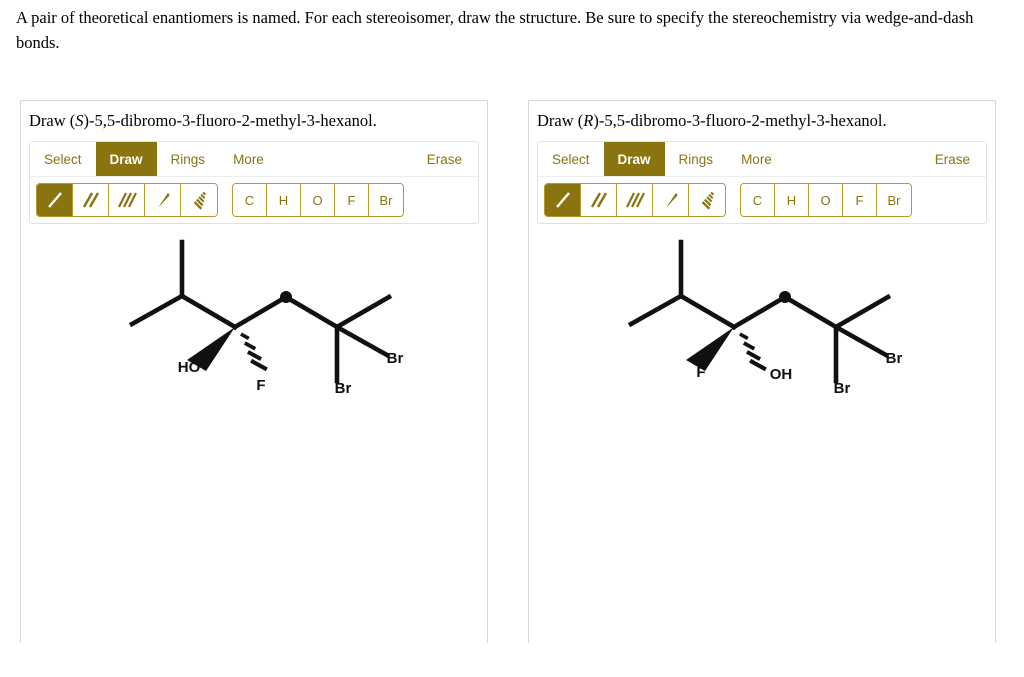 The image size is (1024, 677). What do you see at coordinates (588, 120) in the screenshot?
I see `panel-title-descriptor: R` at bounding box center [588, 120].